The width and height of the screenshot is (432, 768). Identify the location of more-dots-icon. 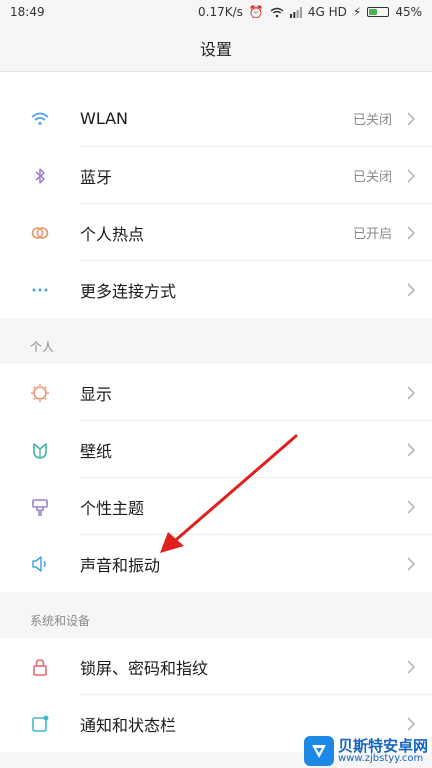
(40, 290).